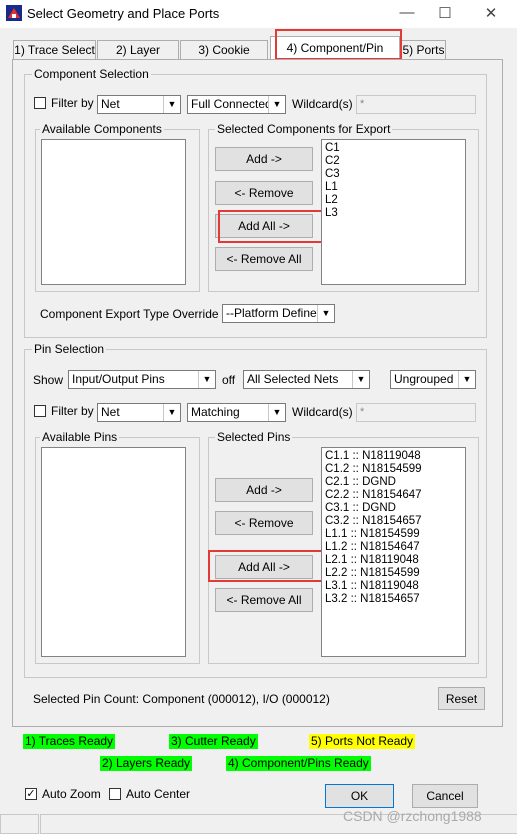 Image resolution: width=517 pixels, height=834 pixels. What do you see at coordinates (264, 259) in the screenshot?
I see `component-remove-all-button: <- Remove All` at bounding box center [264, 259].